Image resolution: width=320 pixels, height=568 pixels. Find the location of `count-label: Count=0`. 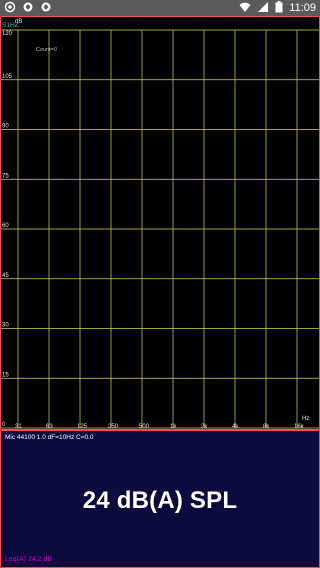

count-label: Count=0 is located at coordinates (46, 50).